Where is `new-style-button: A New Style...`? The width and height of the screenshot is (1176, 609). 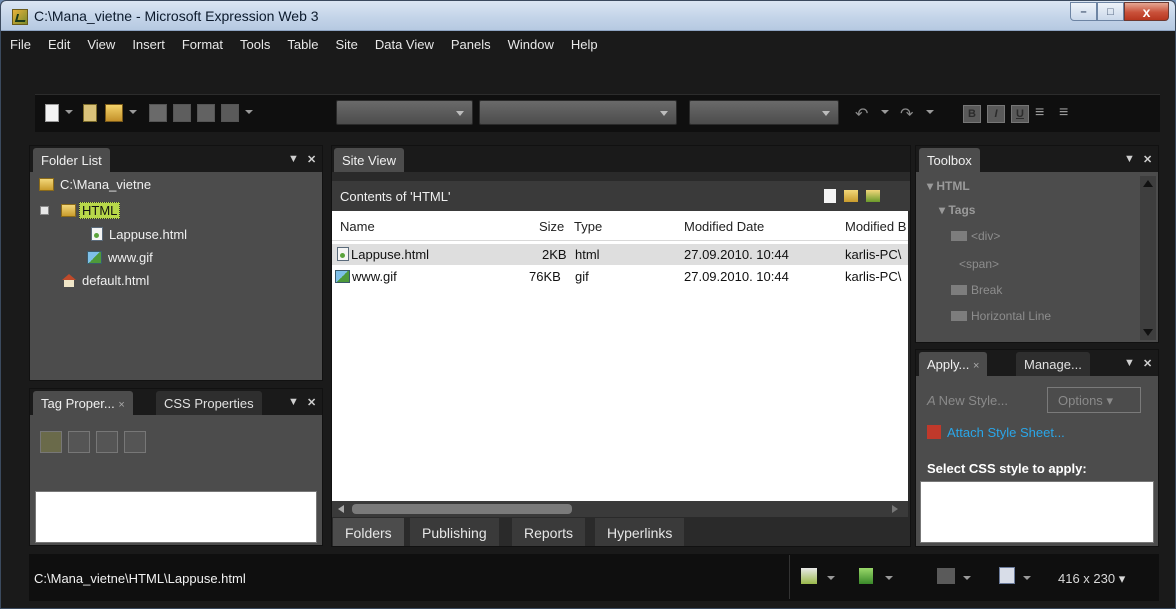
new-style-button: A New Style... is located at coordinates (967, 400).